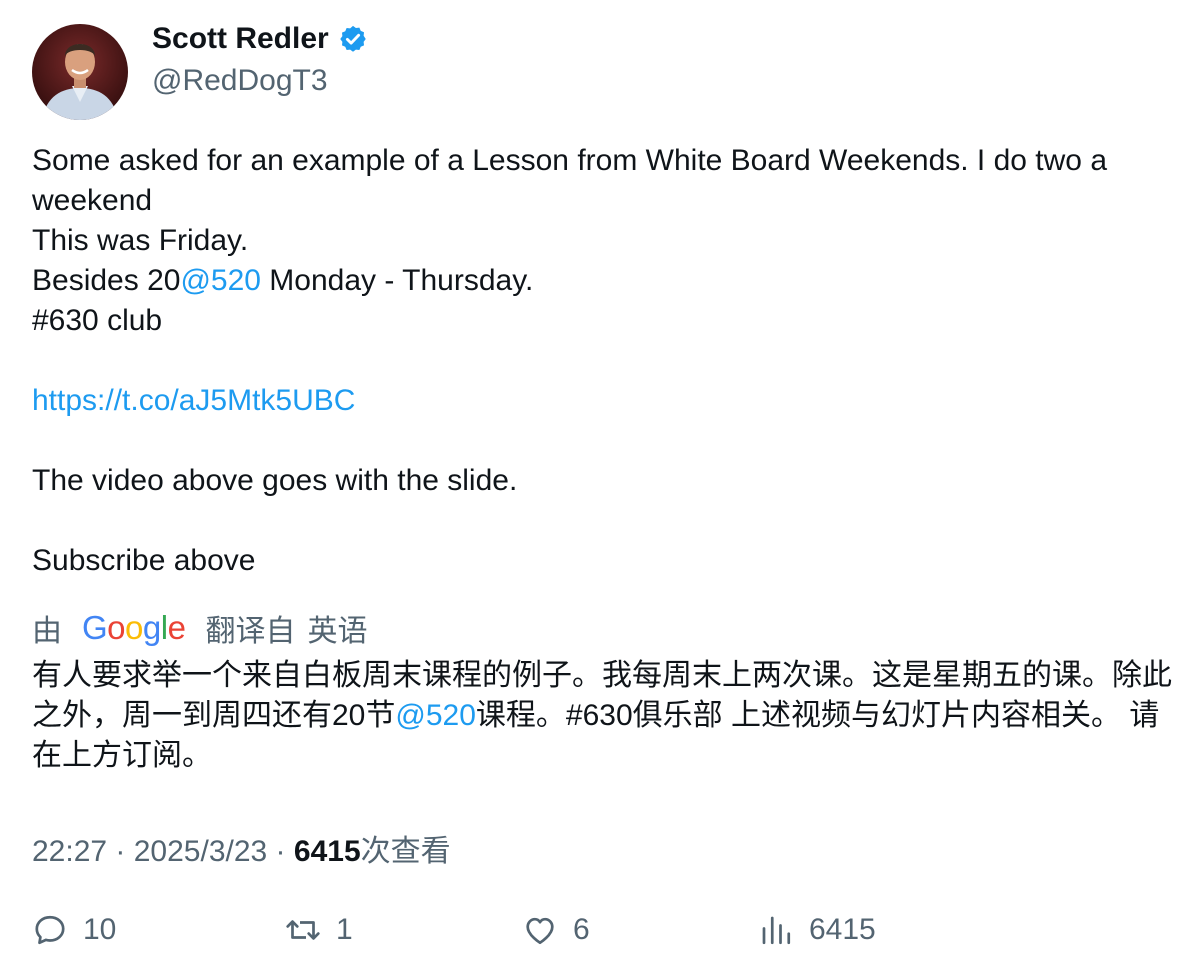 The image size is (1196, 978). Describe the element at coordinates (337, 631) in the screenshot. I see `source-language: 英语` at that location.